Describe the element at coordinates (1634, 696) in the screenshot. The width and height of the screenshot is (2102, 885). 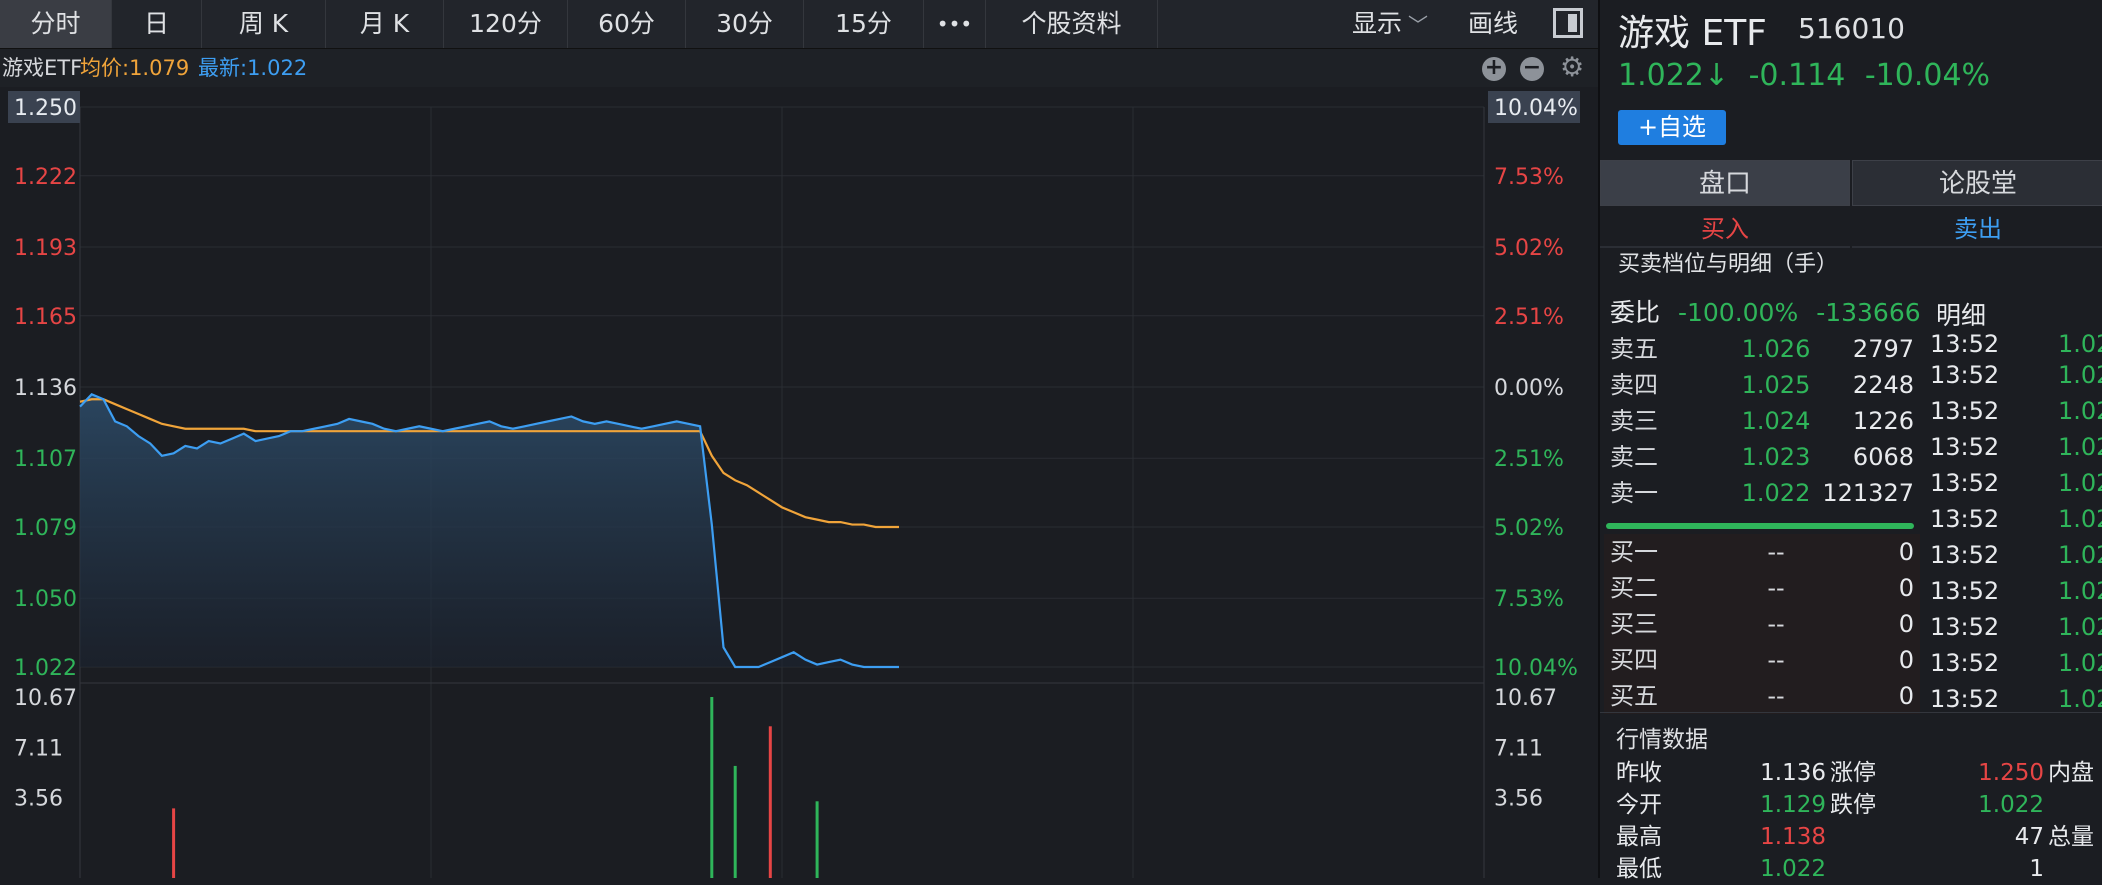
I see `bid-label: 买五` at that location.